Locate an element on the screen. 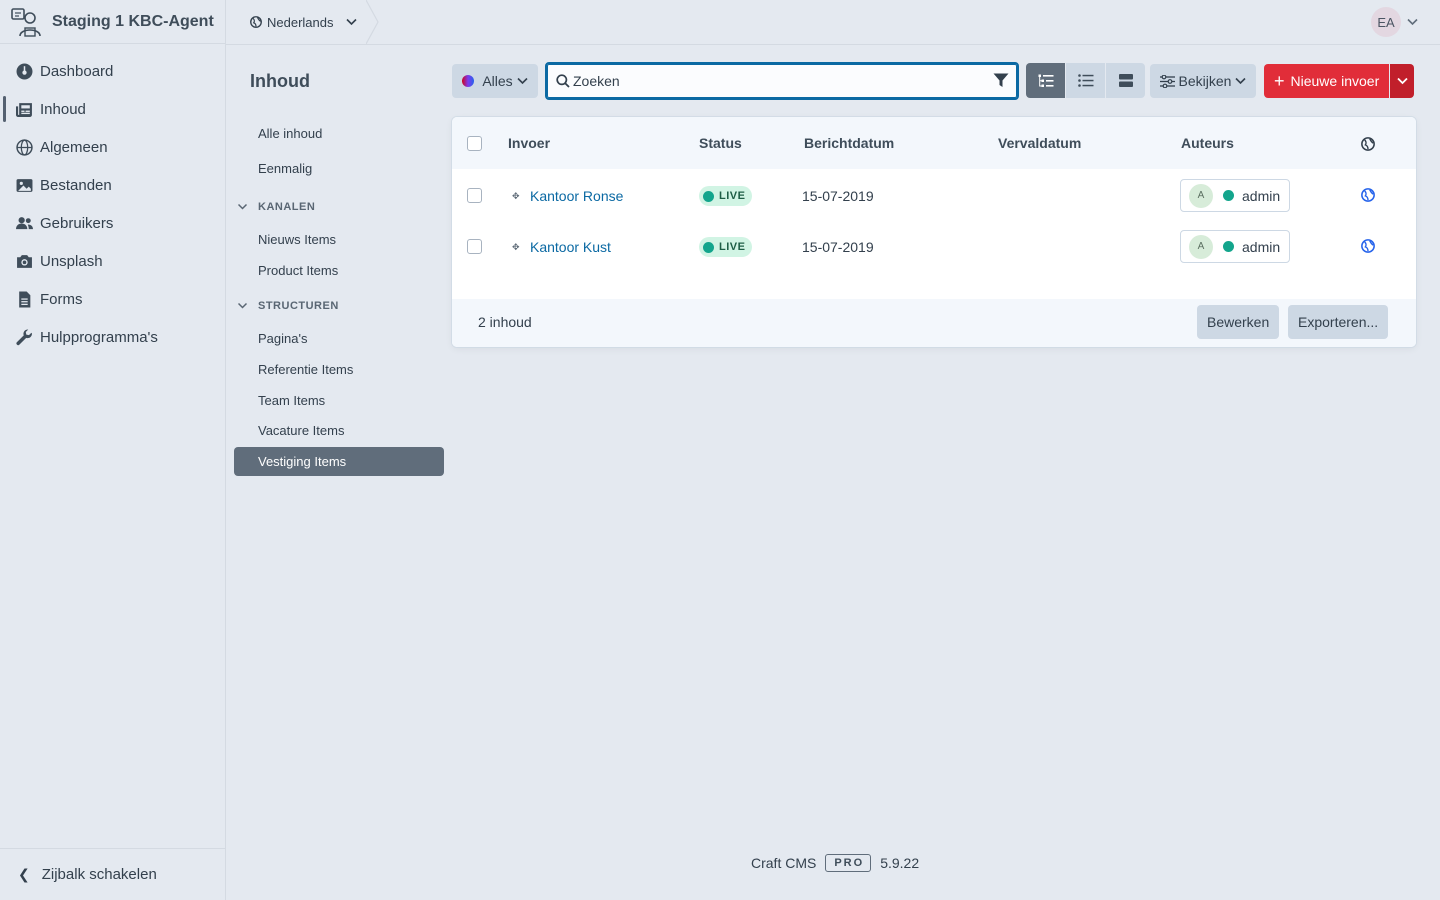 Image resolution: width=1440 pixels, height=900 pixels. site-switcher: Nederlands is located at coordinates (303, 22).